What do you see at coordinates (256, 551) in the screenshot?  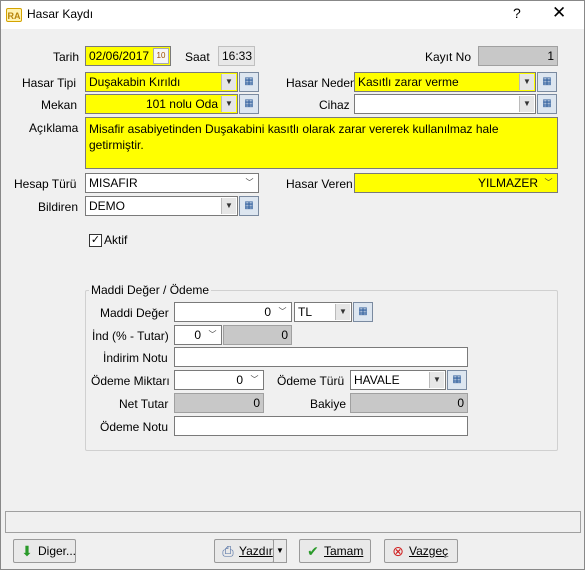 I see `yazdir-button-label: Yazdır` at bounding box center [256, 551].